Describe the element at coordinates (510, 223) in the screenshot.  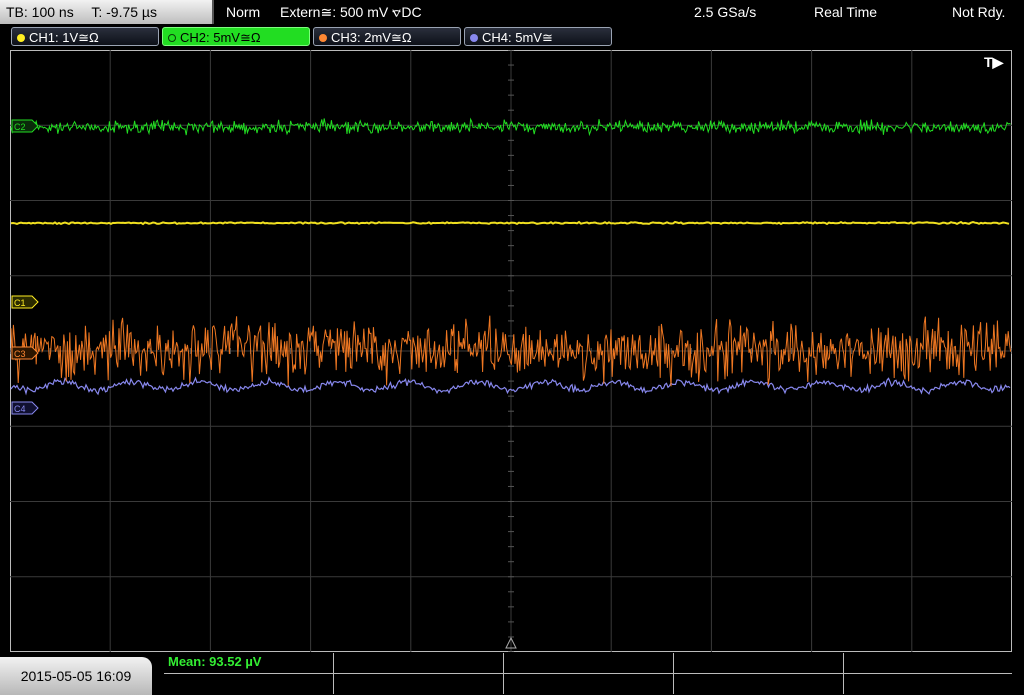
I see `ch1-waveform` at that location.